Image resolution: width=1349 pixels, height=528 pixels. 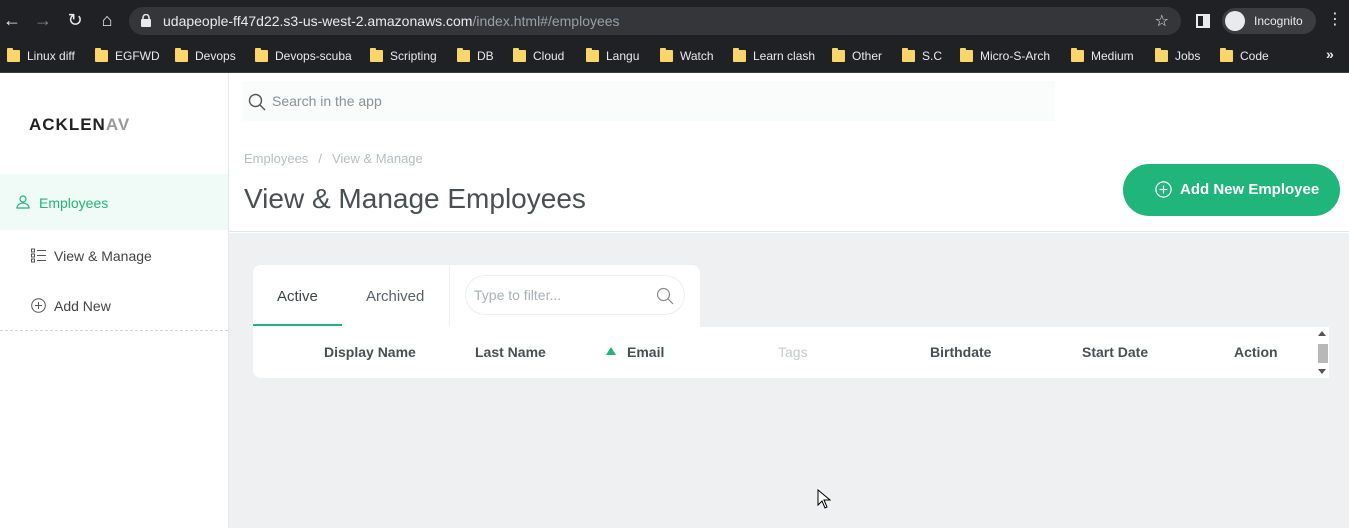 What do you see at coordinates (74, 203) in the screenshot?
I see `sidebar-item-label: Employees` at bounding box center [74, 203].